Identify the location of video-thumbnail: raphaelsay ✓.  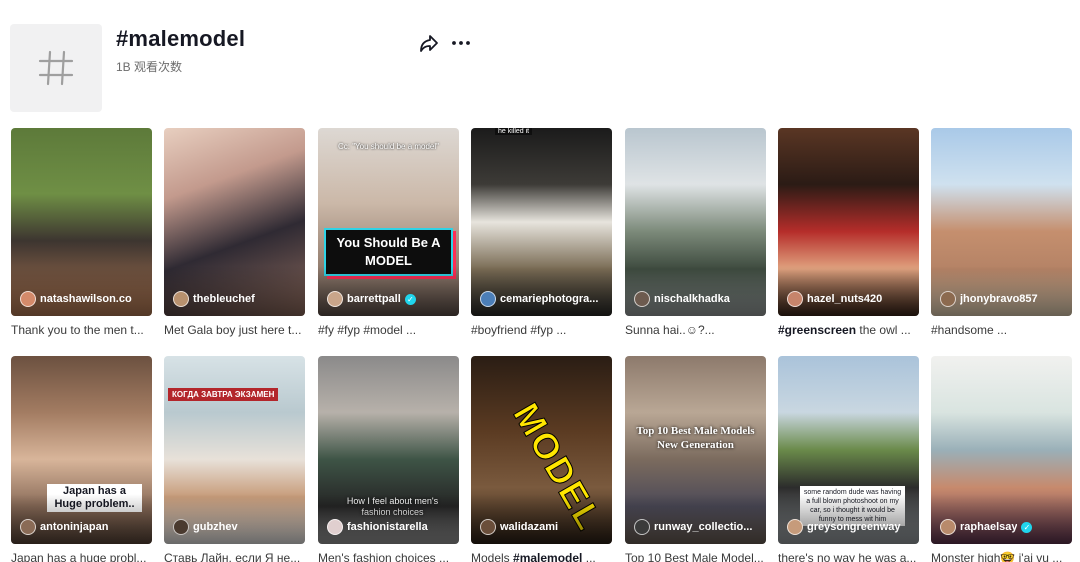
(1001, 450).